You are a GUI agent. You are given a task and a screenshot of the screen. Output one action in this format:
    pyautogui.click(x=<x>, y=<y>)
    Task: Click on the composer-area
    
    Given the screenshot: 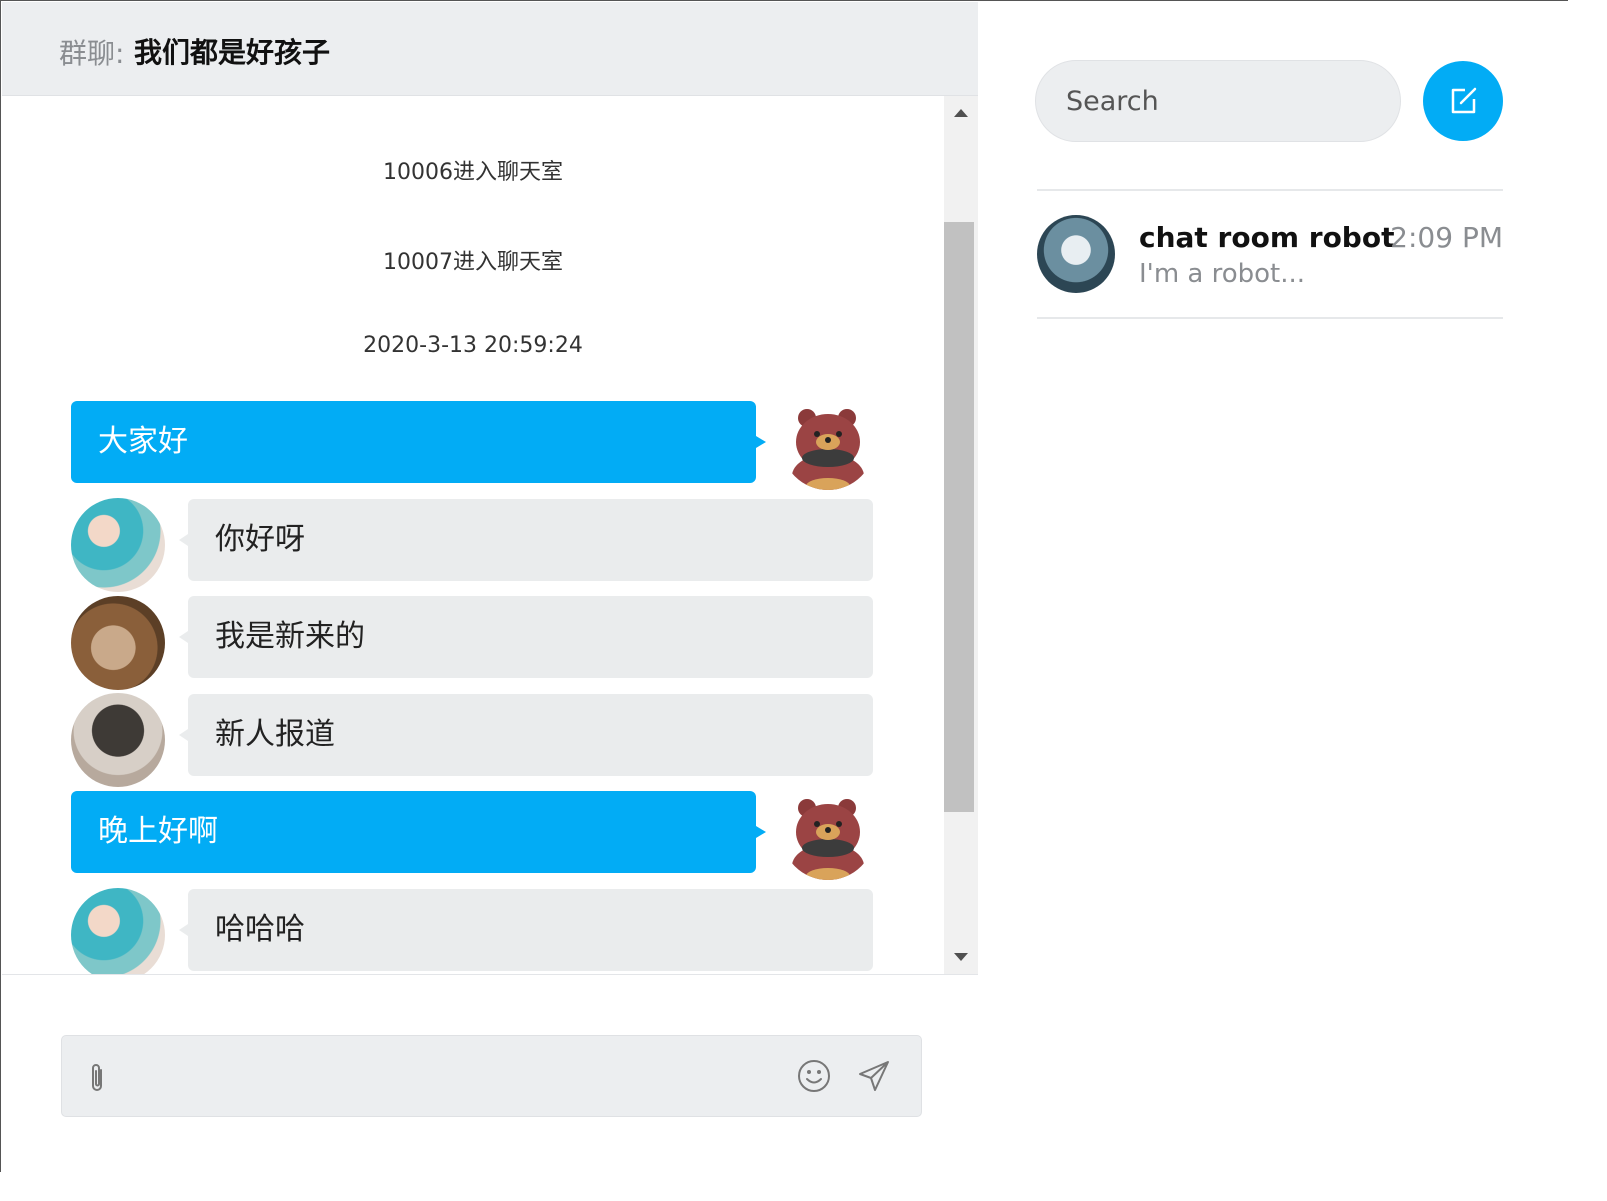 What is the action you would take?
    pyautogui.click(x=490, y=1073)
    